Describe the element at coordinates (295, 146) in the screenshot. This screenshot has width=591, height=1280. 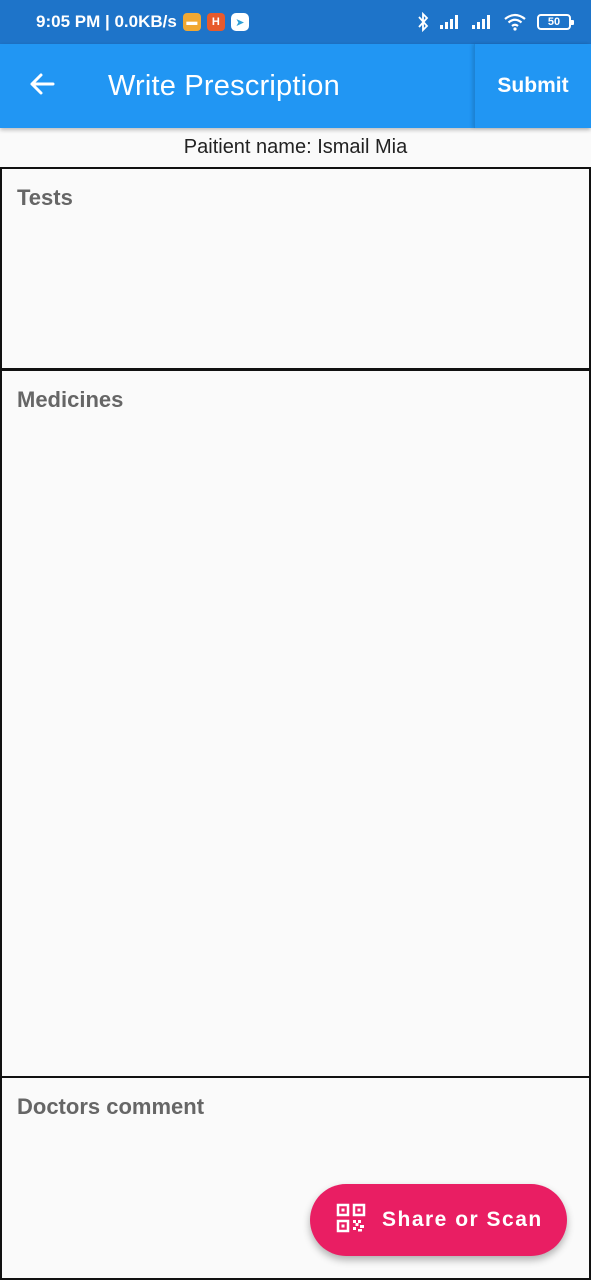
I see `patient-name: Paitient name: Ismail Mia` at that location.